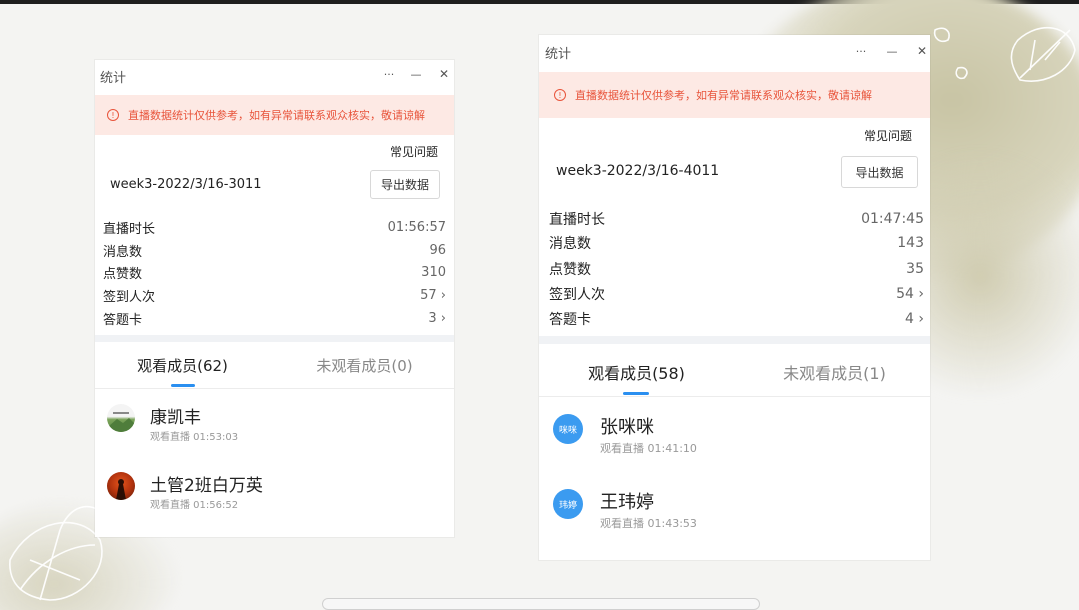  What do you see at coordinates (734, 515) in the screenshot?
I see `member-list-item: 玮婷 王玮婷 观看直播 01:43:53` at bounding box center [734, 515].